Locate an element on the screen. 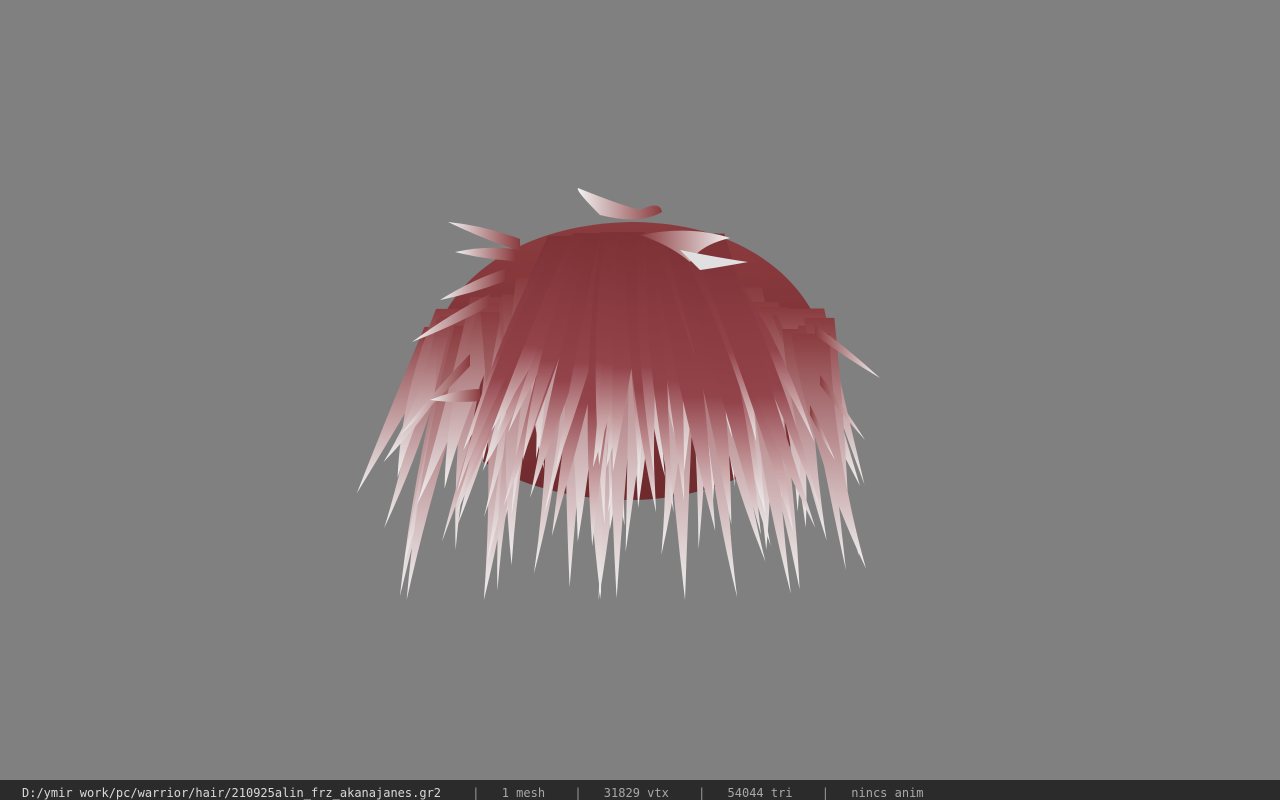 The height and width of the screenshot is (800, 1280). hair-tuft is located at coordinates (619, 204).